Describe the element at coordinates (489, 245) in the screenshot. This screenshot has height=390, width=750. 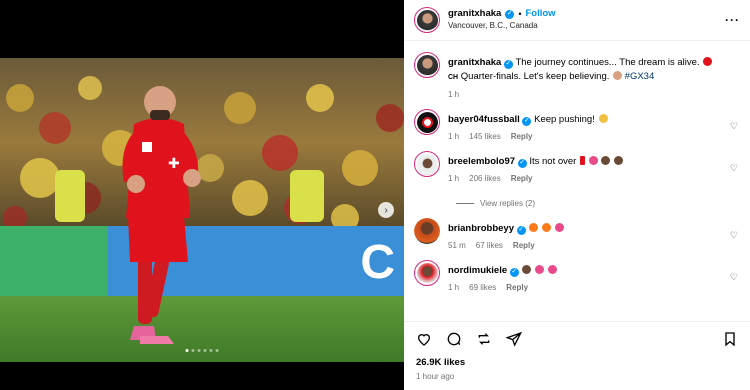
I see `comment-likes: 67 likes` at that location.